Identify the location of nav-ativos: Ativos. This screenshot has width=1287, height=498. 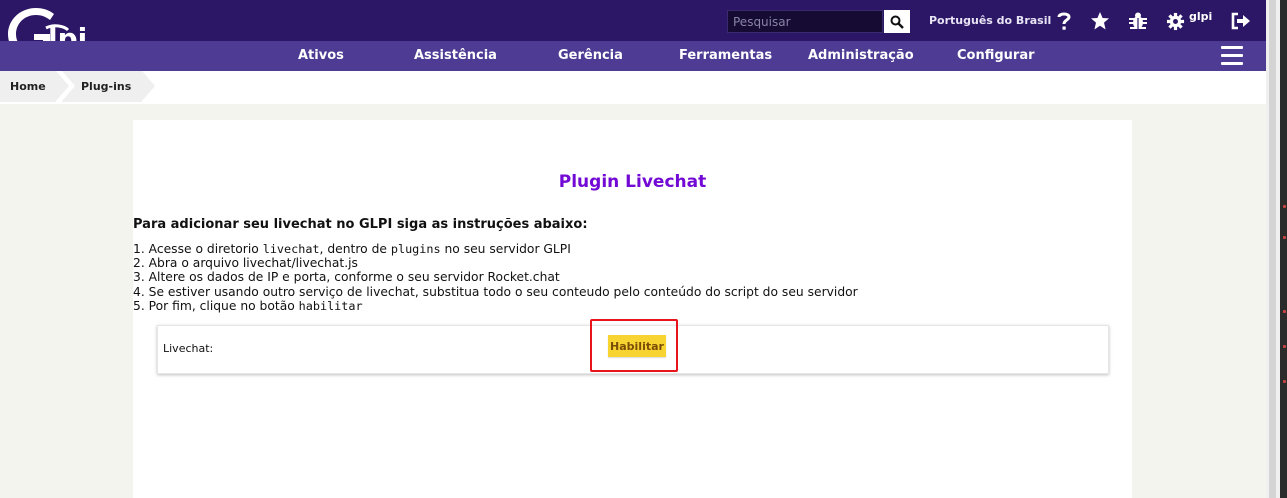
(321, 55).